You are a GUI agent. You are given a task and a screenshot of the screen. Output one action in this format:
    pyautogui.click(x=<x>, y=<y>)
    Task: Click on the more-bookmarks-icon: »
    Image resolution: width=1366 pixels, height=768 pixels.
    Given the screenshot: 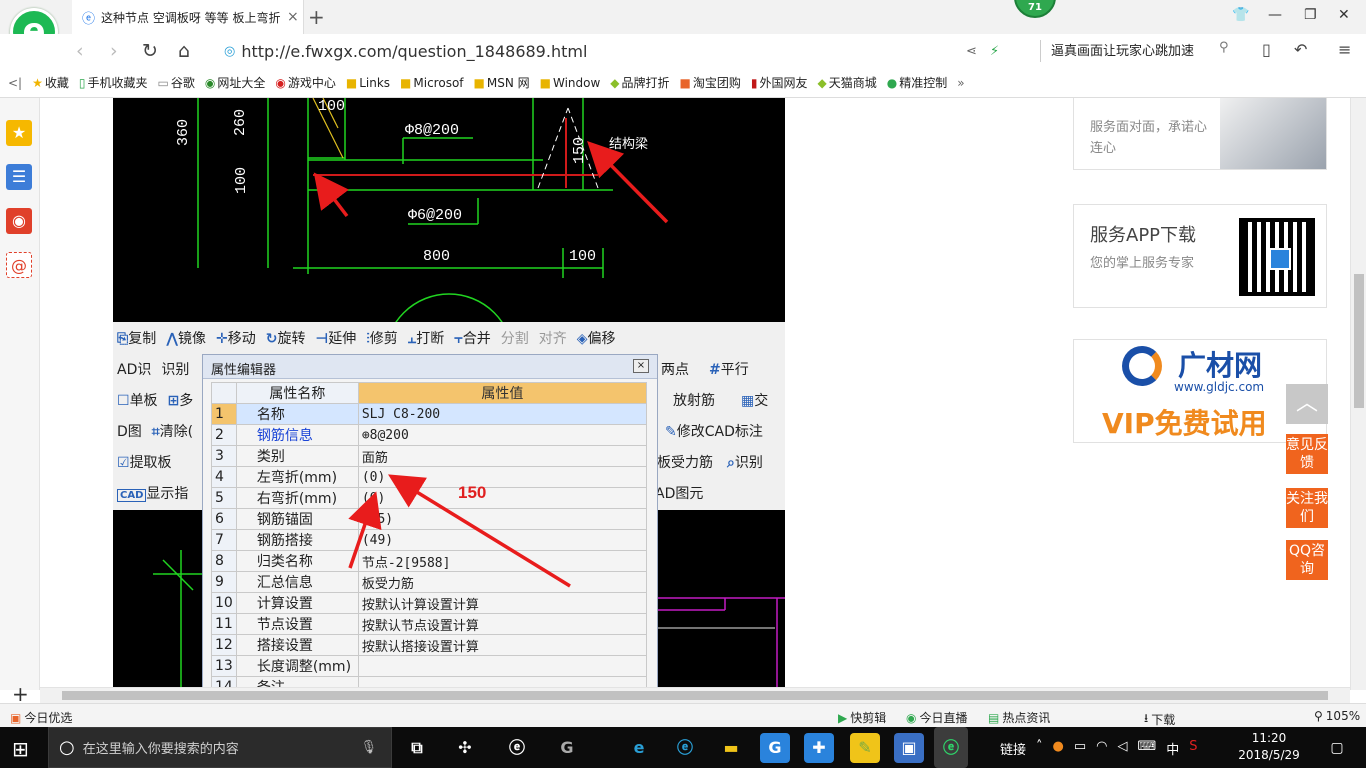 What is the action you would take?
    pyautogui.click(x=960, y=83)
    